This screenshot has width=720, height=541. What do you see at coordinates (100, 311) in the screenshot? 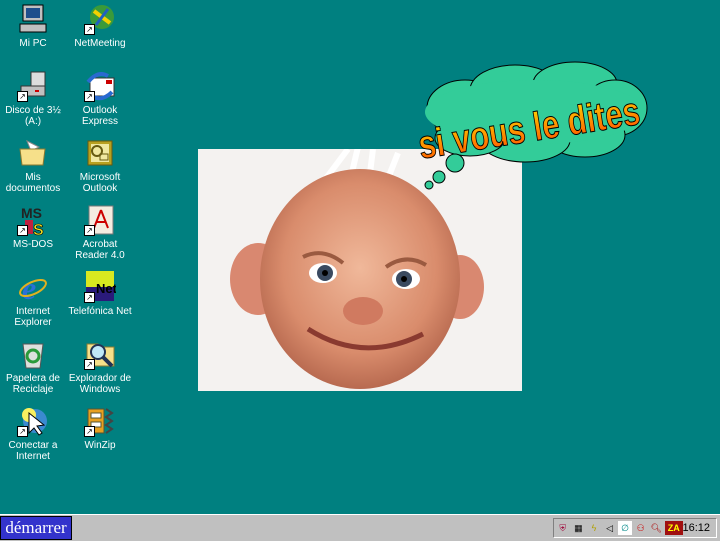
I see `icon-label: Telefónica Net` at bounding box center [100, 311].